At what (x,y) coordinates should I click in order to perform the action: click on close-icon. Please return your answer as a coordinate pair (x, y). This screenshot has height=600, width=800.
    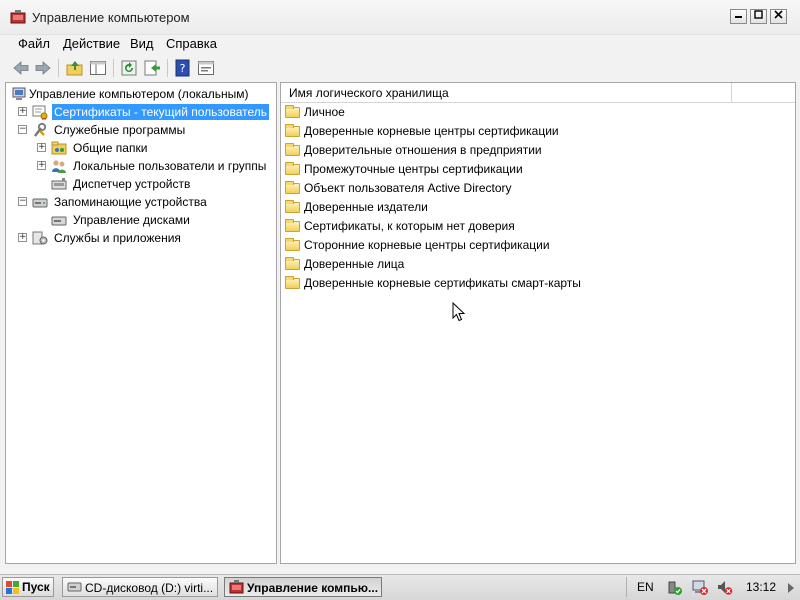
    Looking at the image, I should click on (778, 14).